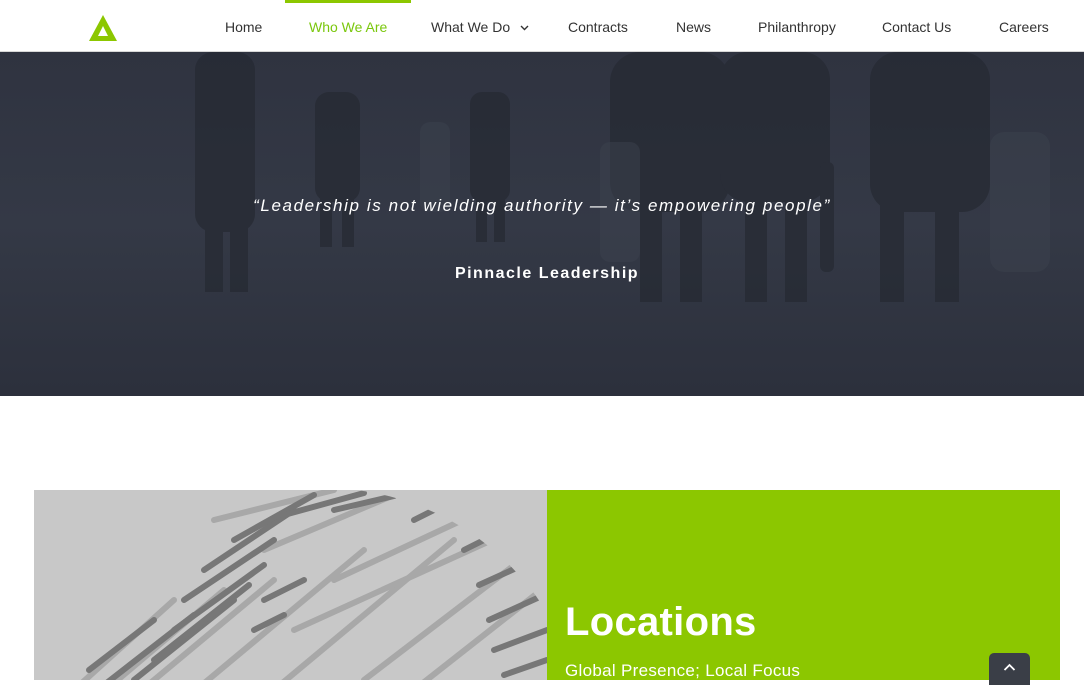 The height and width of the screenshot is (685, 1084). What do you see at coordinates (243, 26) in the screenshot?
I see `nav-home: Home` at bounding box center [243, 26].